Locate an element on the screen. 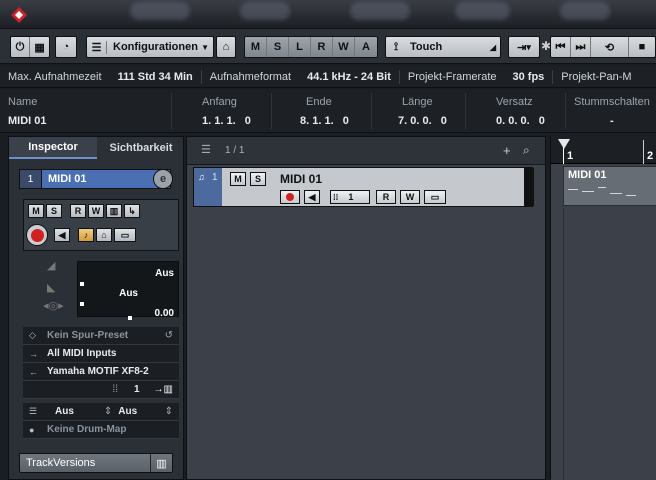  record-format-value: 44.1 kHz - 24 Bit is located at coordinates (349, 77).